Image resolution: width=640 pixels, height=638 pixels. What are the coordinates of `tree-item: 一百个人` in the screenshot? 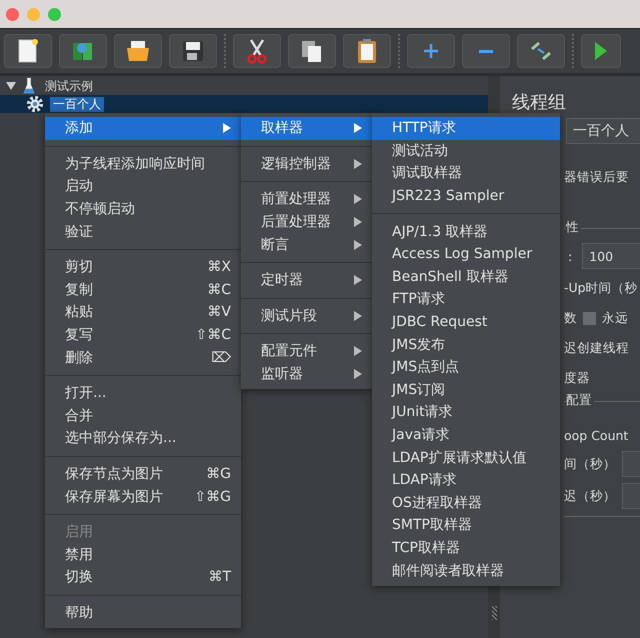 It's located at (77, 104).